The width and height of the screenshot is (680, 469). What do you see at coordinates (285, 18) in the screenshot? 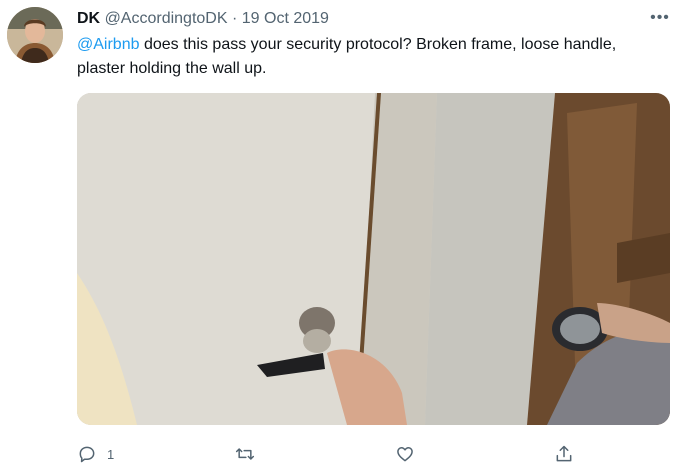
I see `tweet-date: 19 Oct 2019` at bounding box center [285, 18].